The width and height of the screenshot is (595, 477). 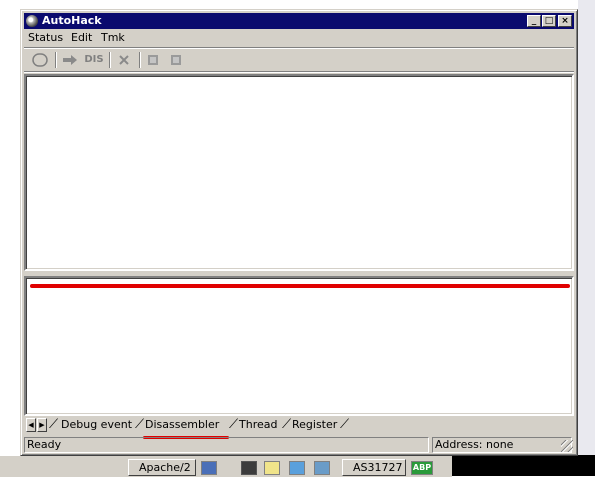 I want to click on tab-debug-event: Debug event, so click(x=96, y=425).